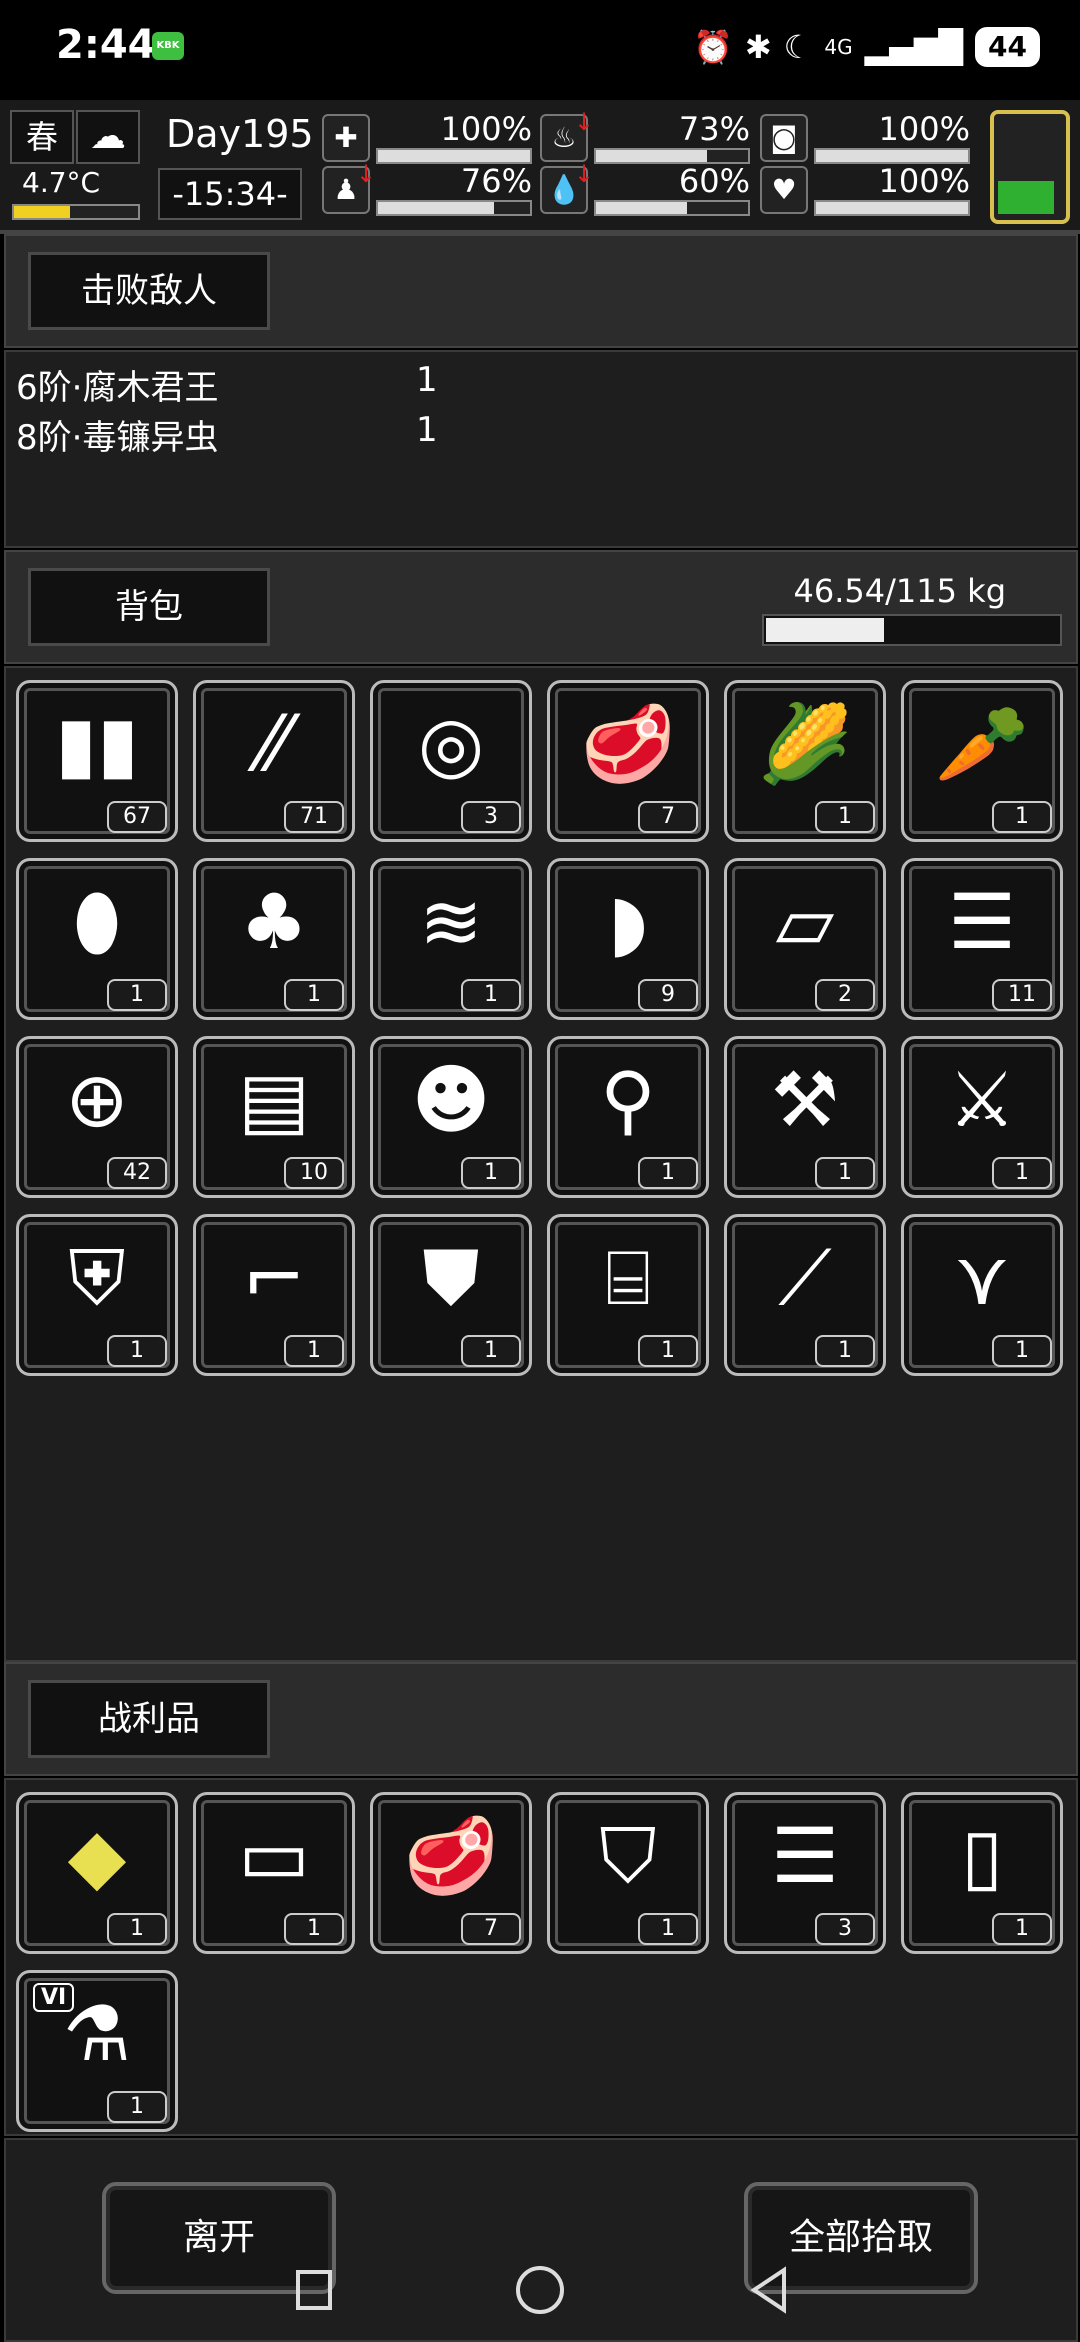 The height and width of the screenshot is (2342, 1080). I want to click on item-slot: ▤ 10, so click(274, 1117).